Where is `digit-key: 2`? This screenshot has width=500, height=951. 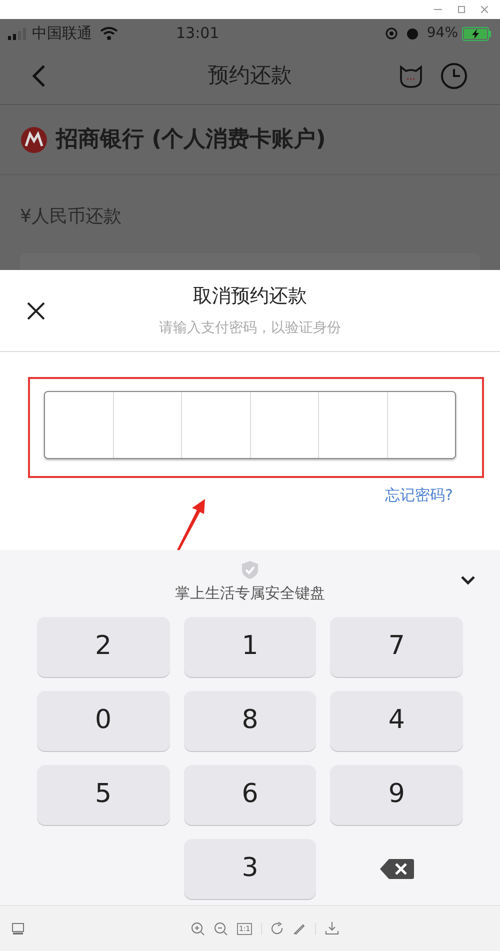 digit-key: 2 is located at coordinates (103, 646).